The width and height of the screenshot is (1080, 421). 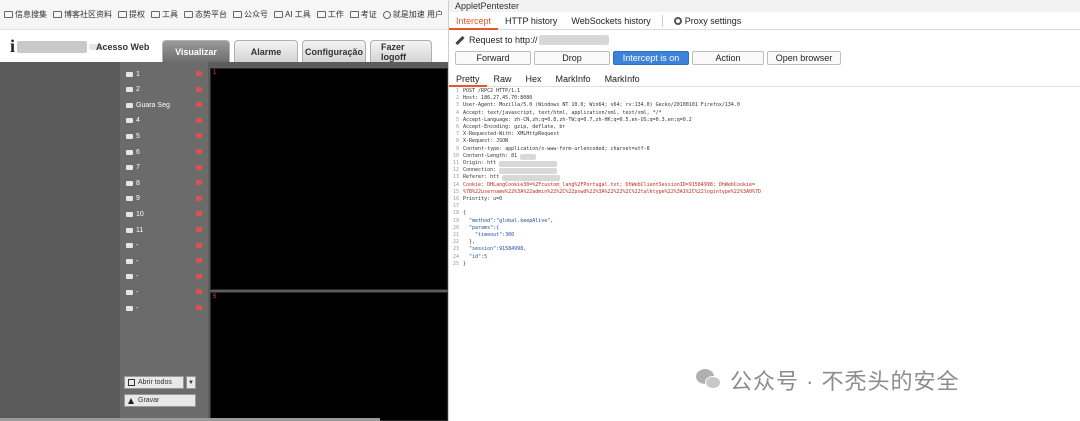 I want to click on channel-label: Guara Seg, so click(x=153, y=105).